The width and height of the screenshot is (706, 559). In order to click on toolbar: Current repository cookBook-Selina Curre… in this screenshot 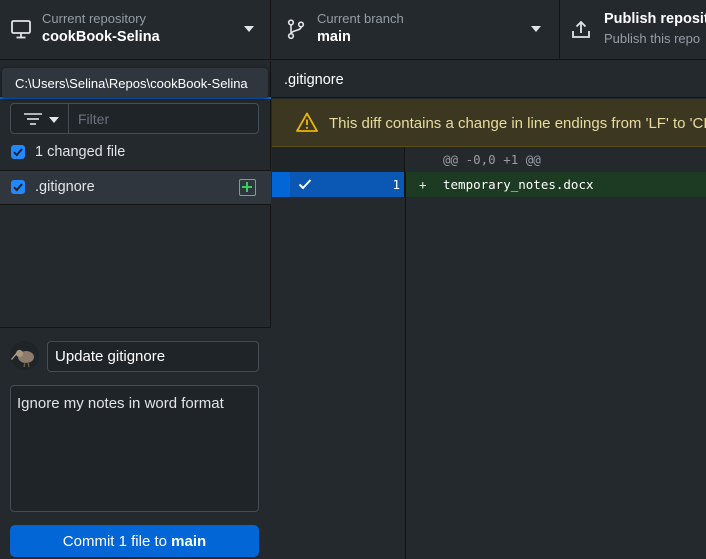, I will do `click(353, 30)`.